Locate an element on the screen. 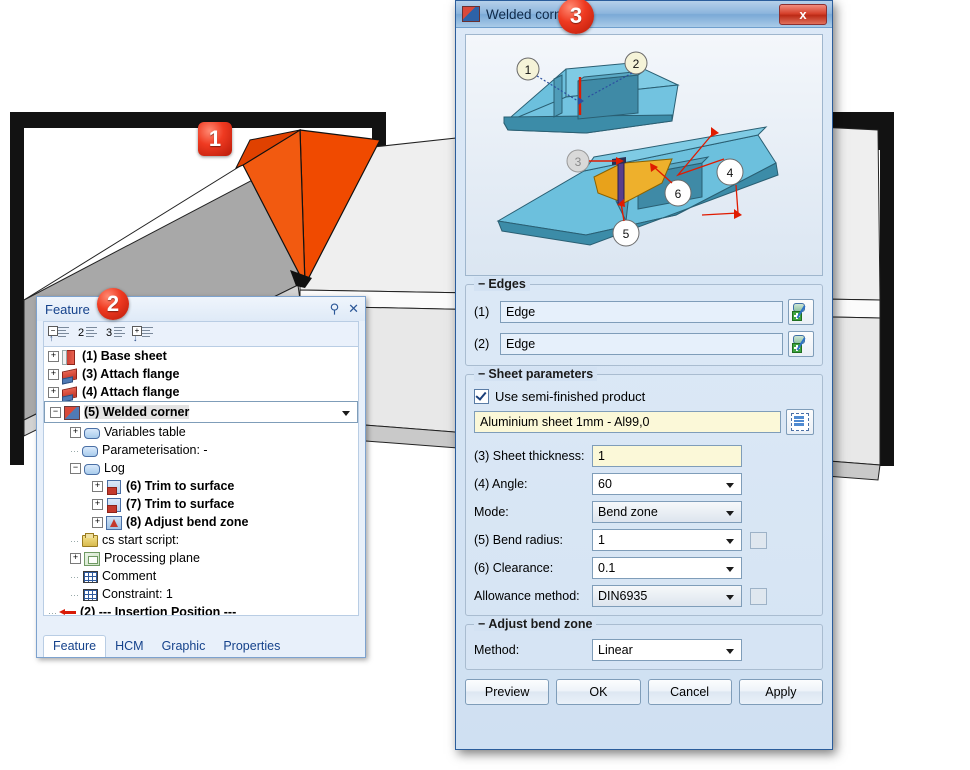 The height and width of the screenshot is (770, 970). pin-icon: ⚲ is located at coordinates (335, 309).